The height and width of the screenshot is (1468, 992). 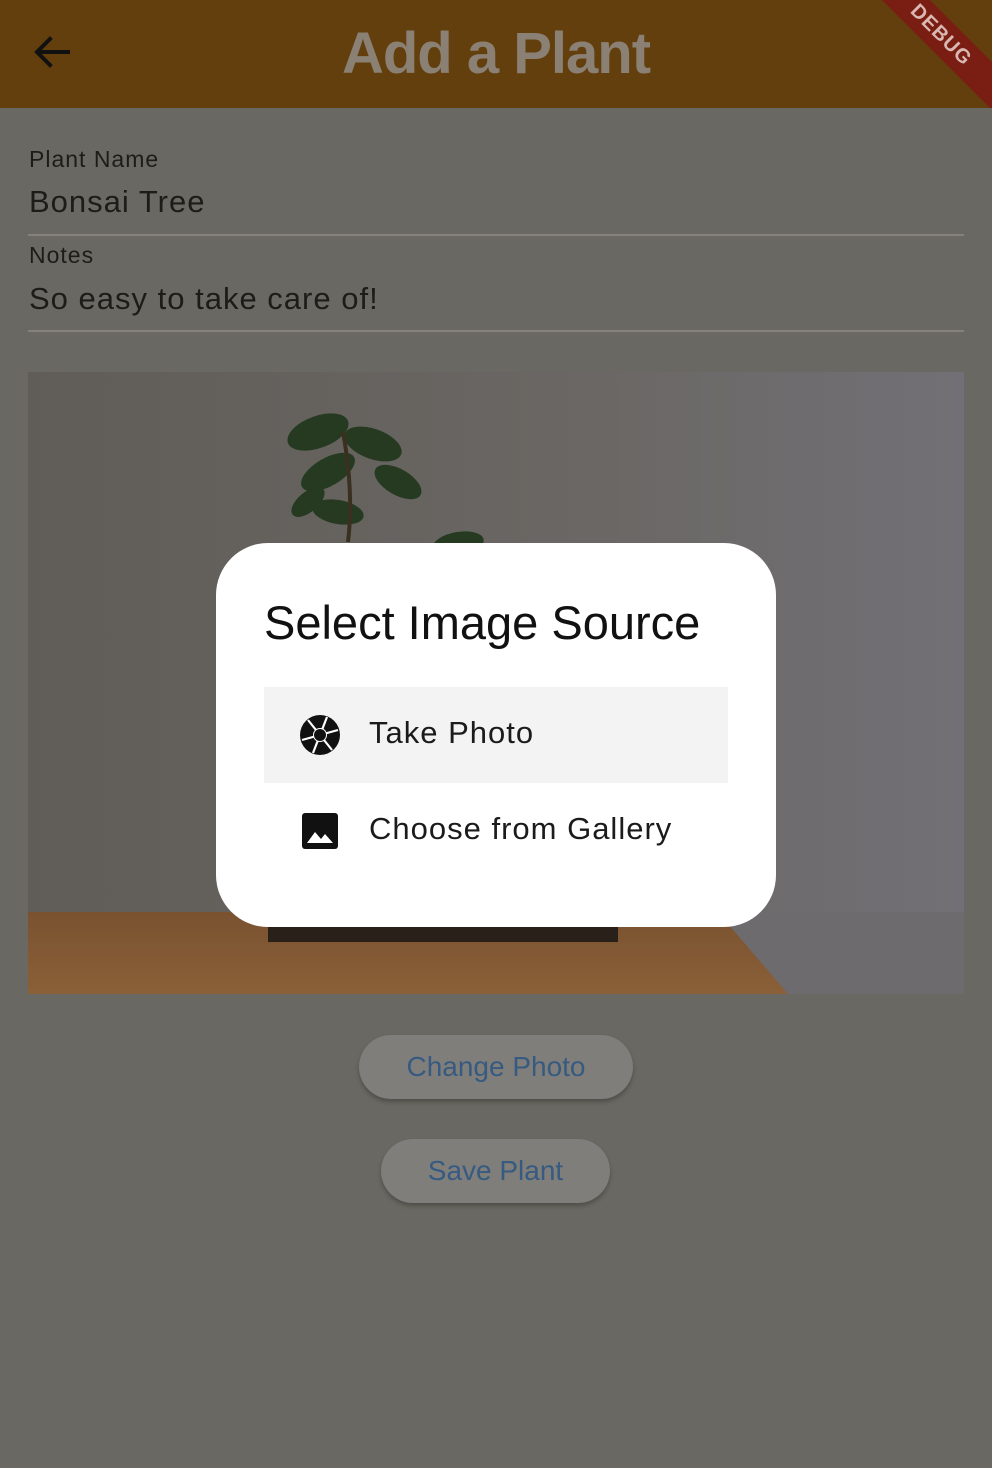 I want to click on app-bar: Add a Plant DEBUG, so click(x=496, y=55).